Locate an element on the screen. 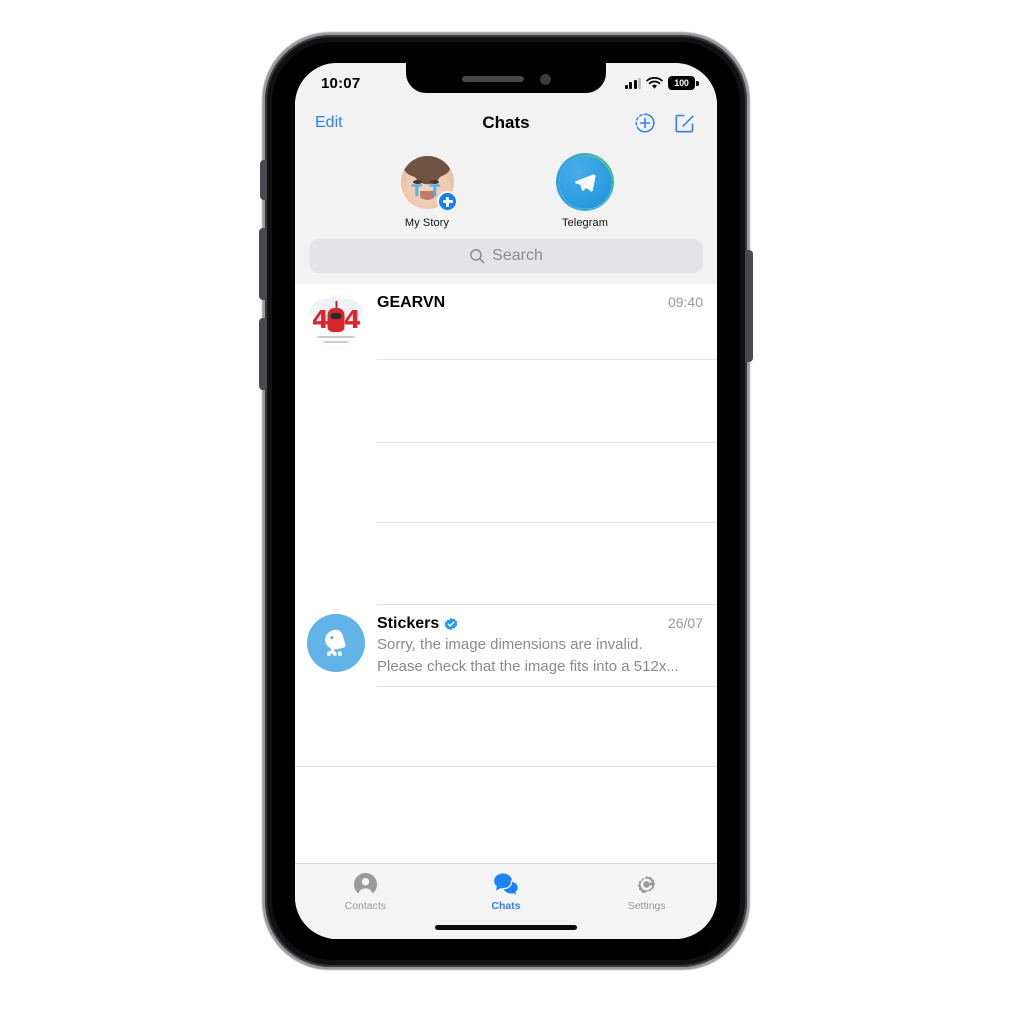  telegram-story-ring is located at coordinates (585, 182).